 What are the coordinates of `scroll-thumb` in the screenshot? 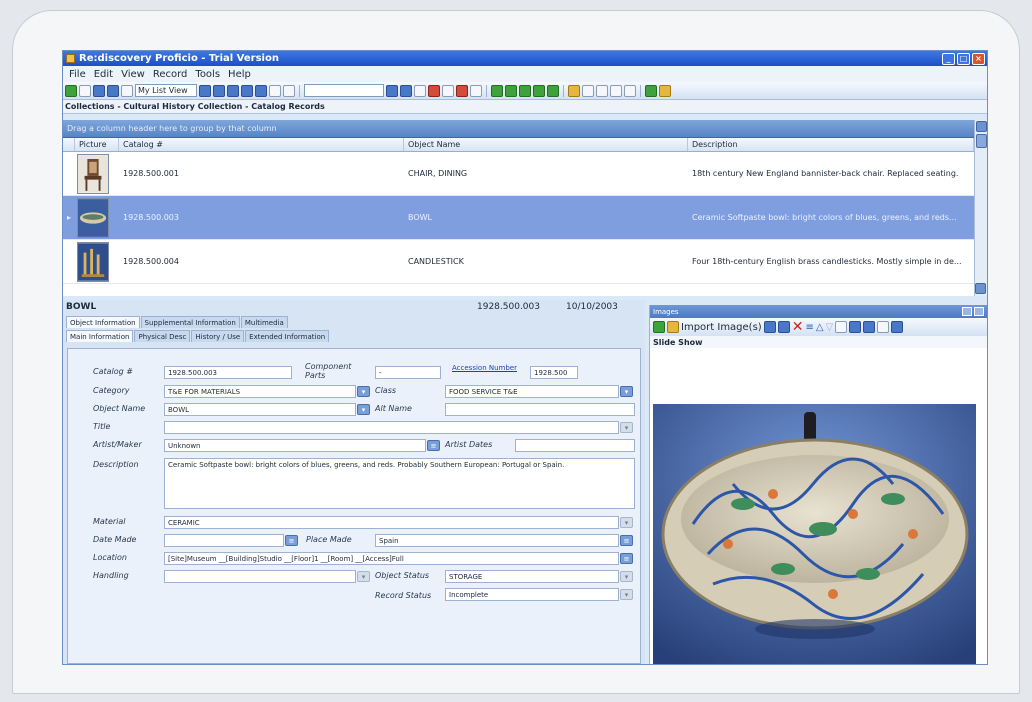 It's located at (981, 141).